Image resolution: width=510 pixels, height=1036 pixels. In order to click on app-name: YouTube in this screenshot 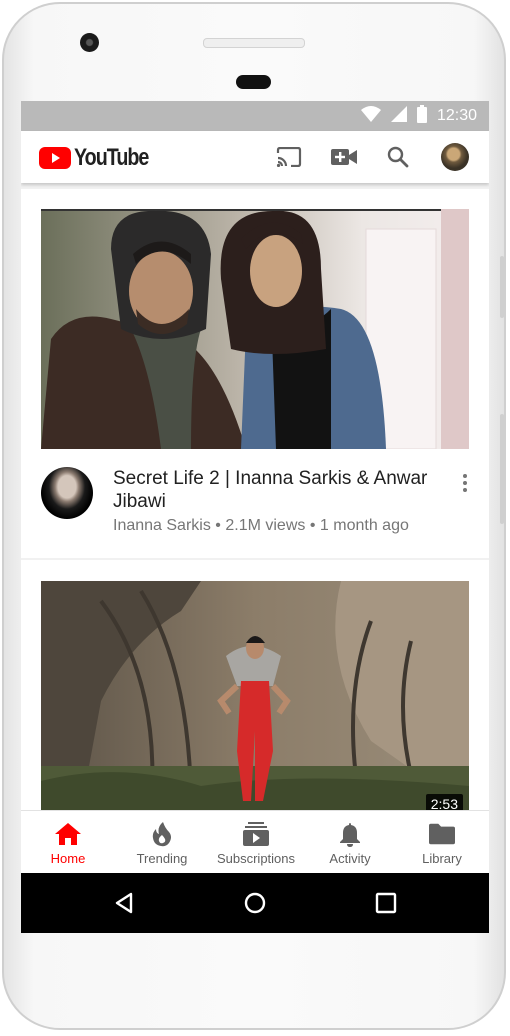, I will do `click(111, 157)`.